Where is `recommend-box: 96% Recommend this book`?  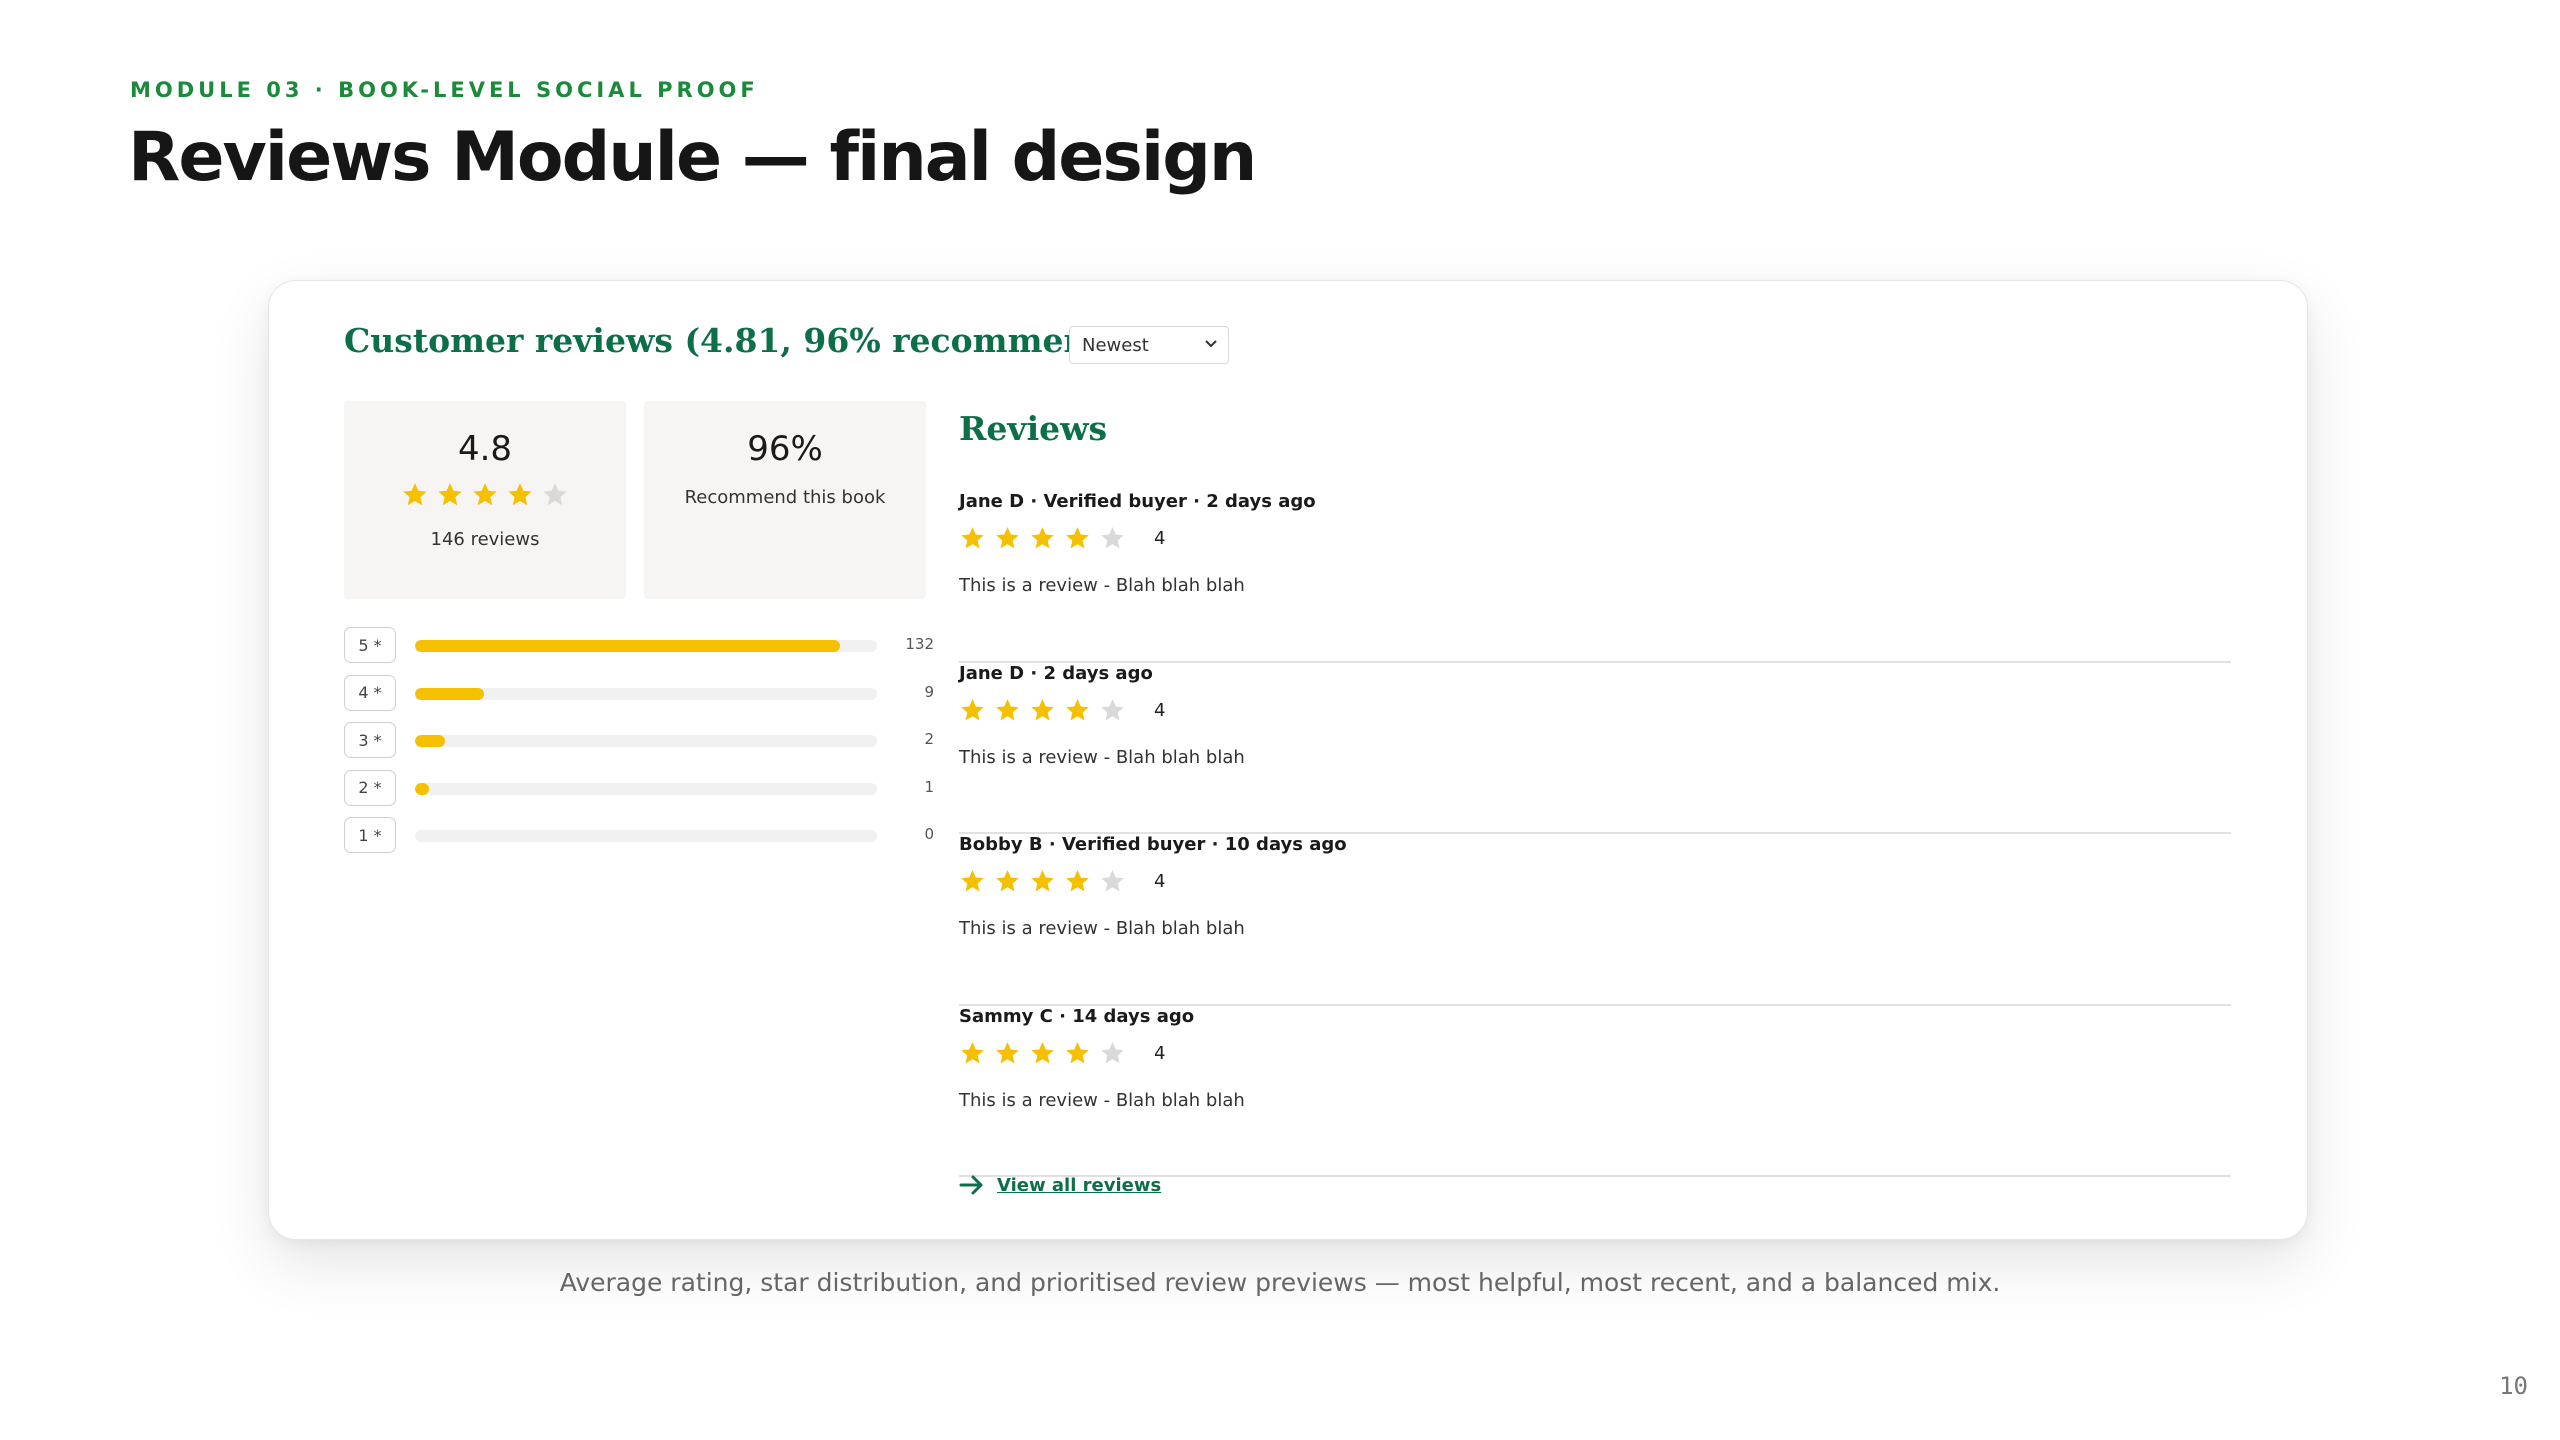 recommend-box: 96% Recommend this book is located at coordinates (785, 500).